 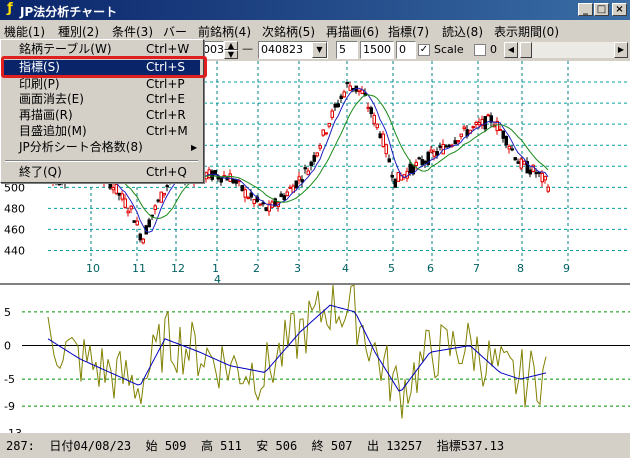 I want to click on param-a-field: 5, so click(x=347, y=50).